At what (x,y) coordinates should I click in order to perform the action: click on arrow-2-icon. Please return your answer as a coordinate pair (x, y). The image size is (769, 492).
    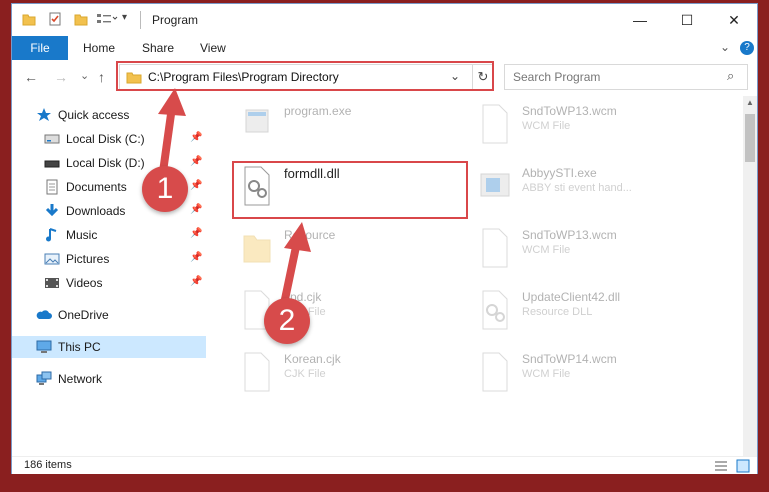
    Looking at the image, I should click on (290, 273).